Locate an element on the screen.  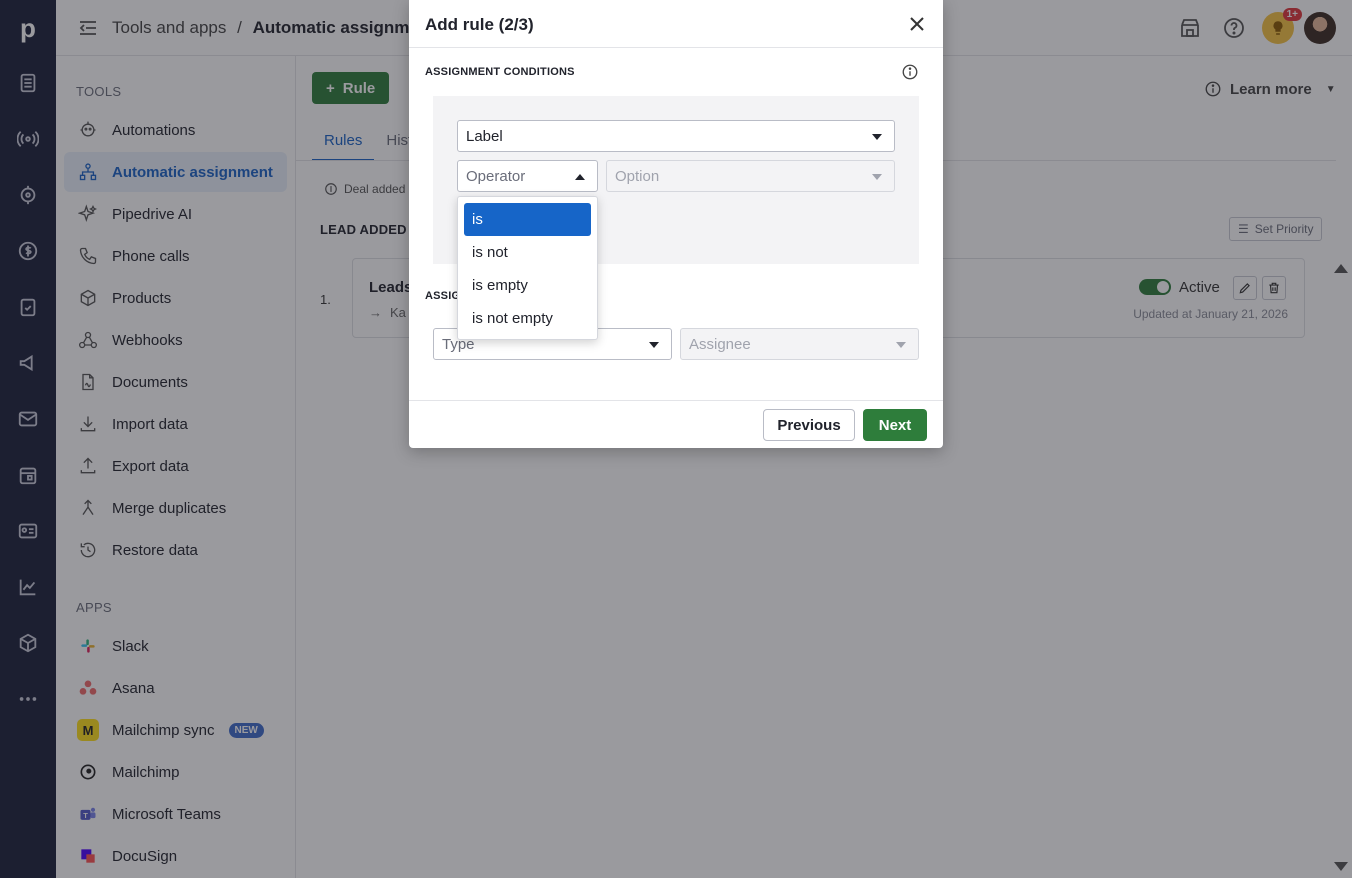
modal-title: Add rule (2/3) is located at coordinates (479, 24).